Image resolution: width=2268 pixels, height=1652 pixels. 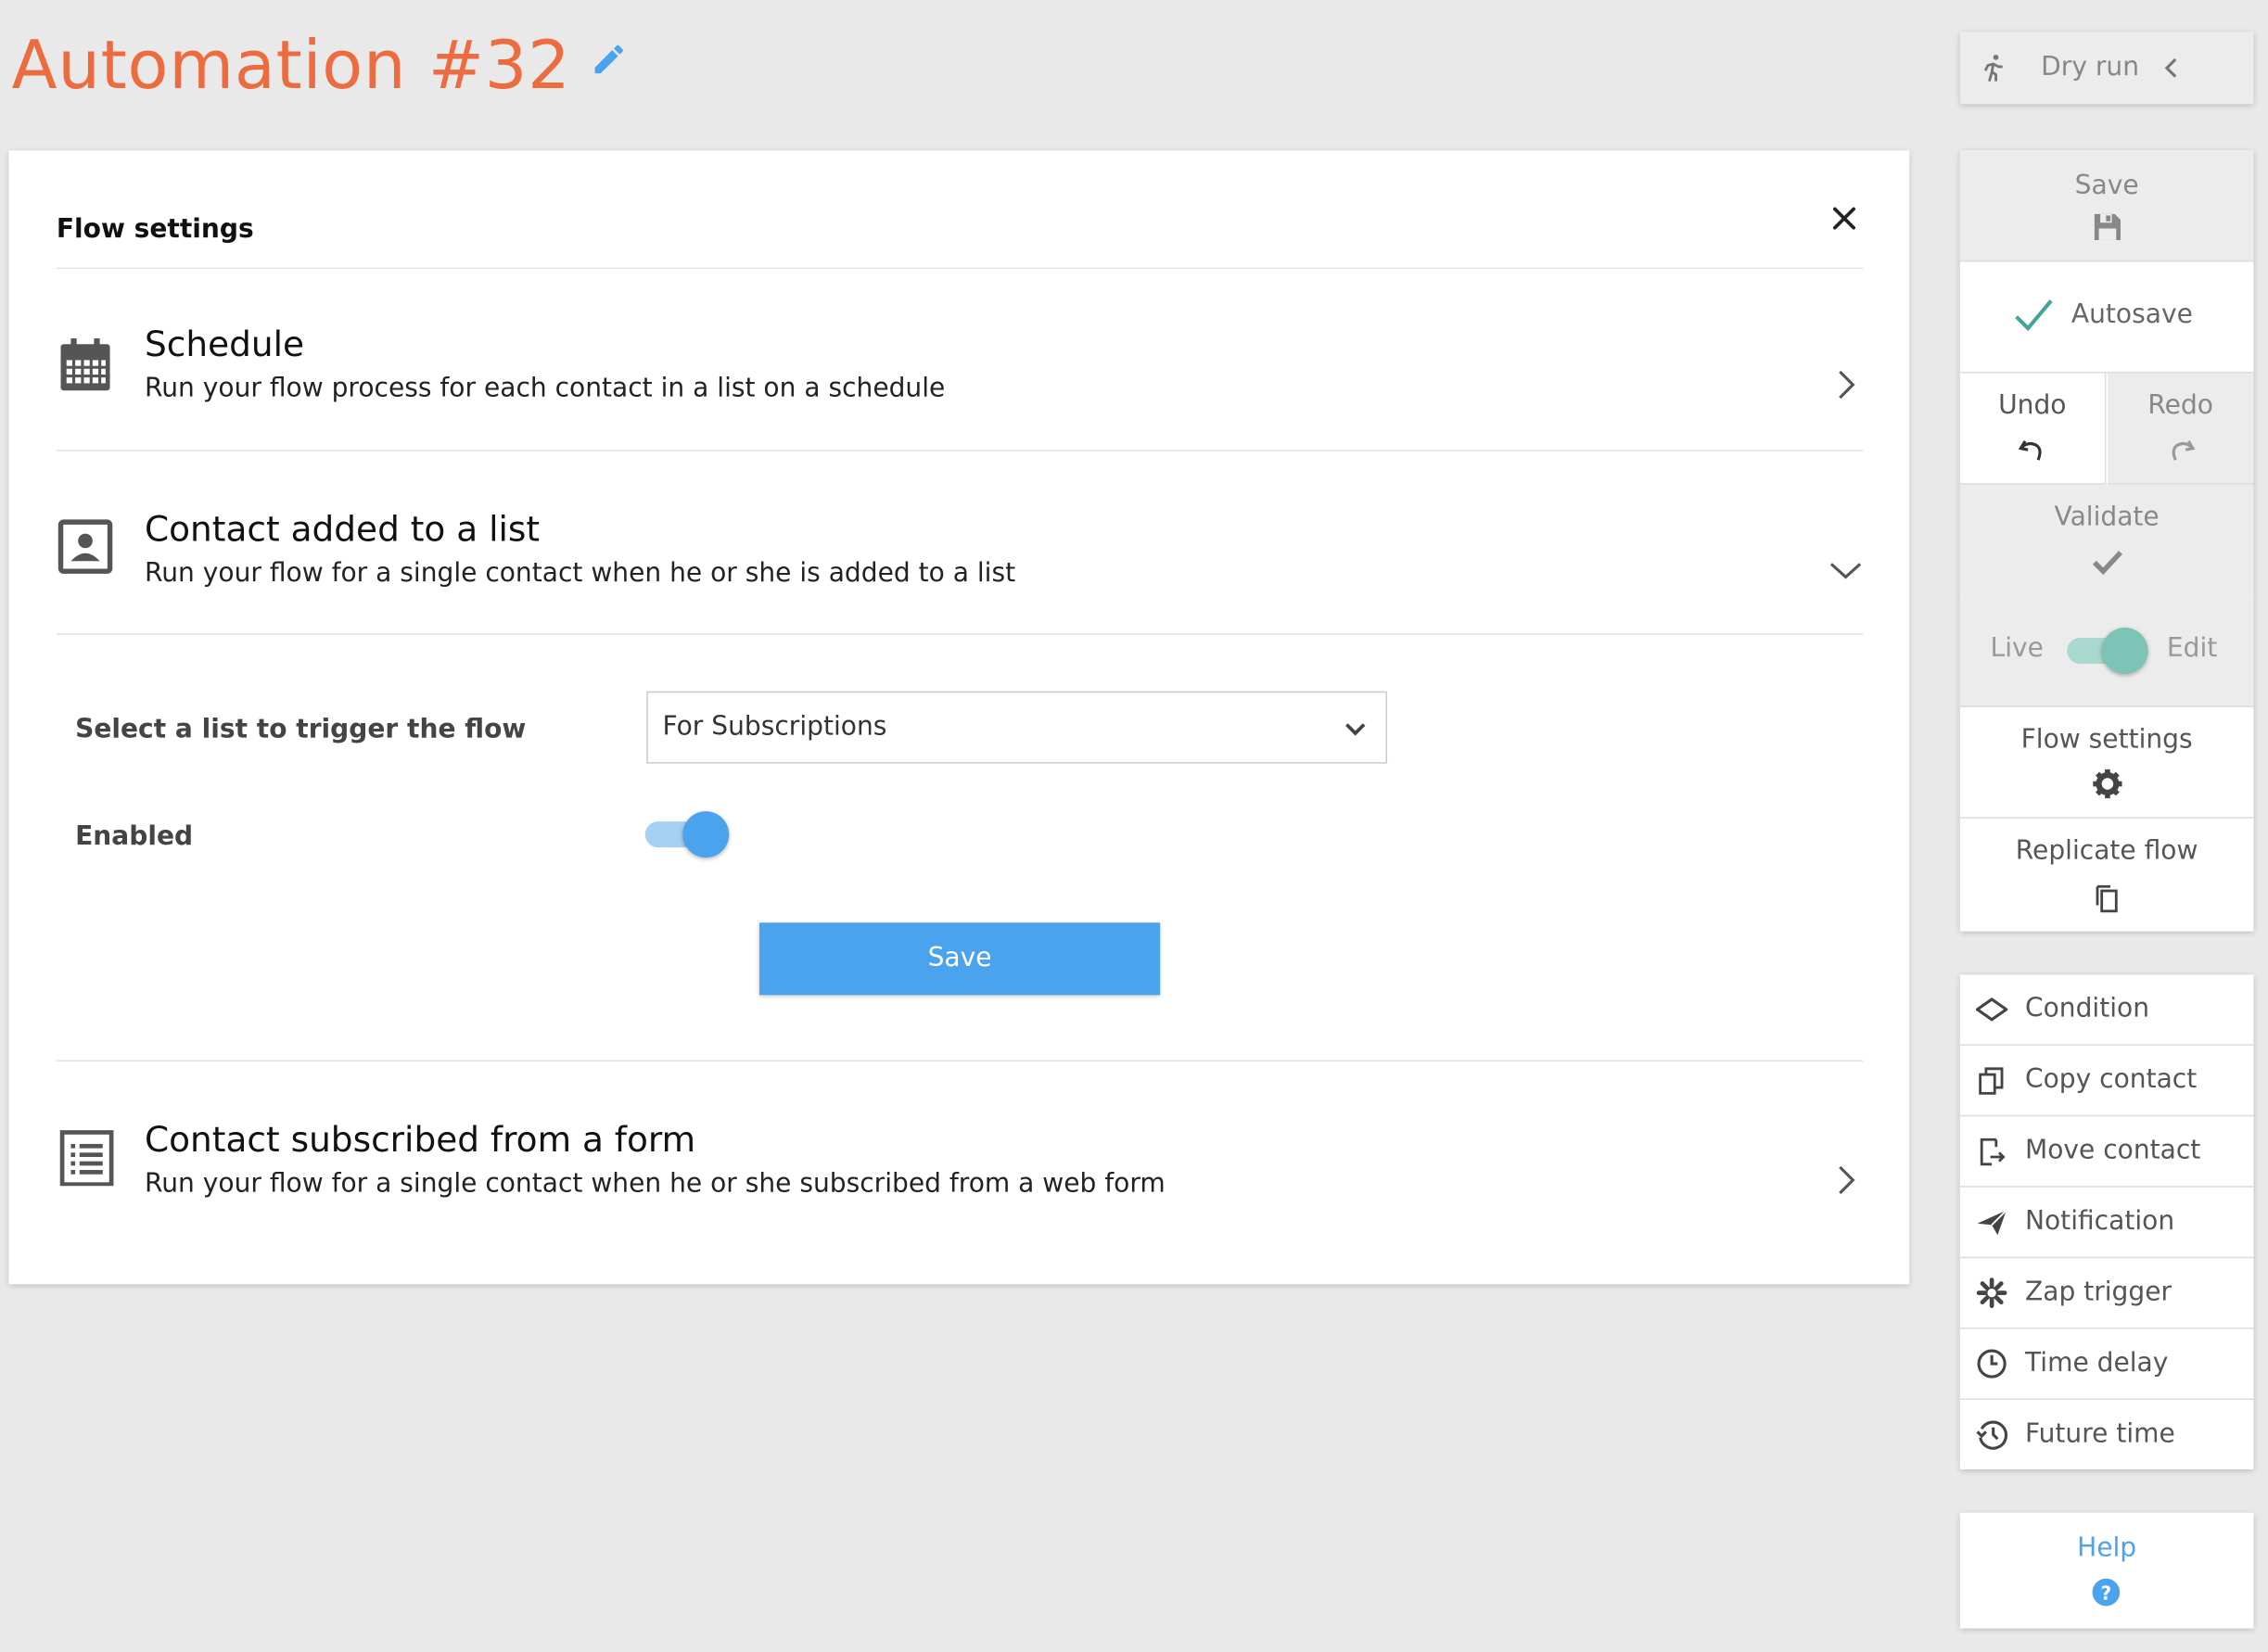 What do you see at coordinates (1993, 69) in the screenshot?
I see `running-person-icon` at bounding box center [1993, 69].